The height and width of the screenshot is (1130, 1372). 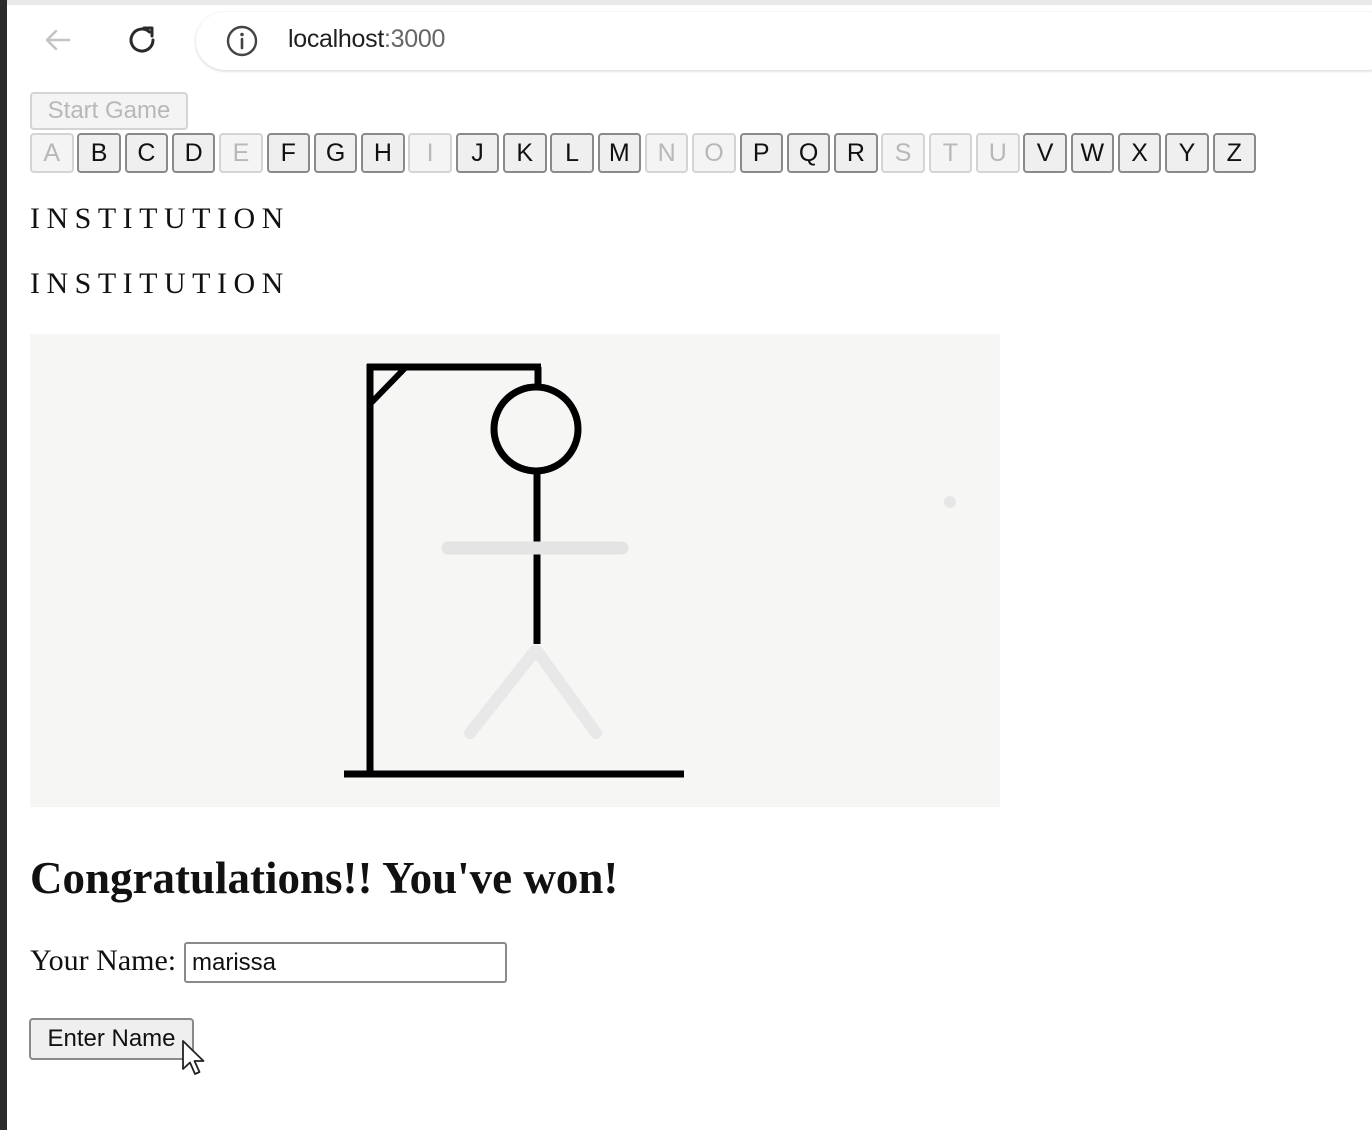 What do you see at coordinates (477, 153) in the screenshot?
I see `letter-button-j: J` at bounding box center [477, 153].